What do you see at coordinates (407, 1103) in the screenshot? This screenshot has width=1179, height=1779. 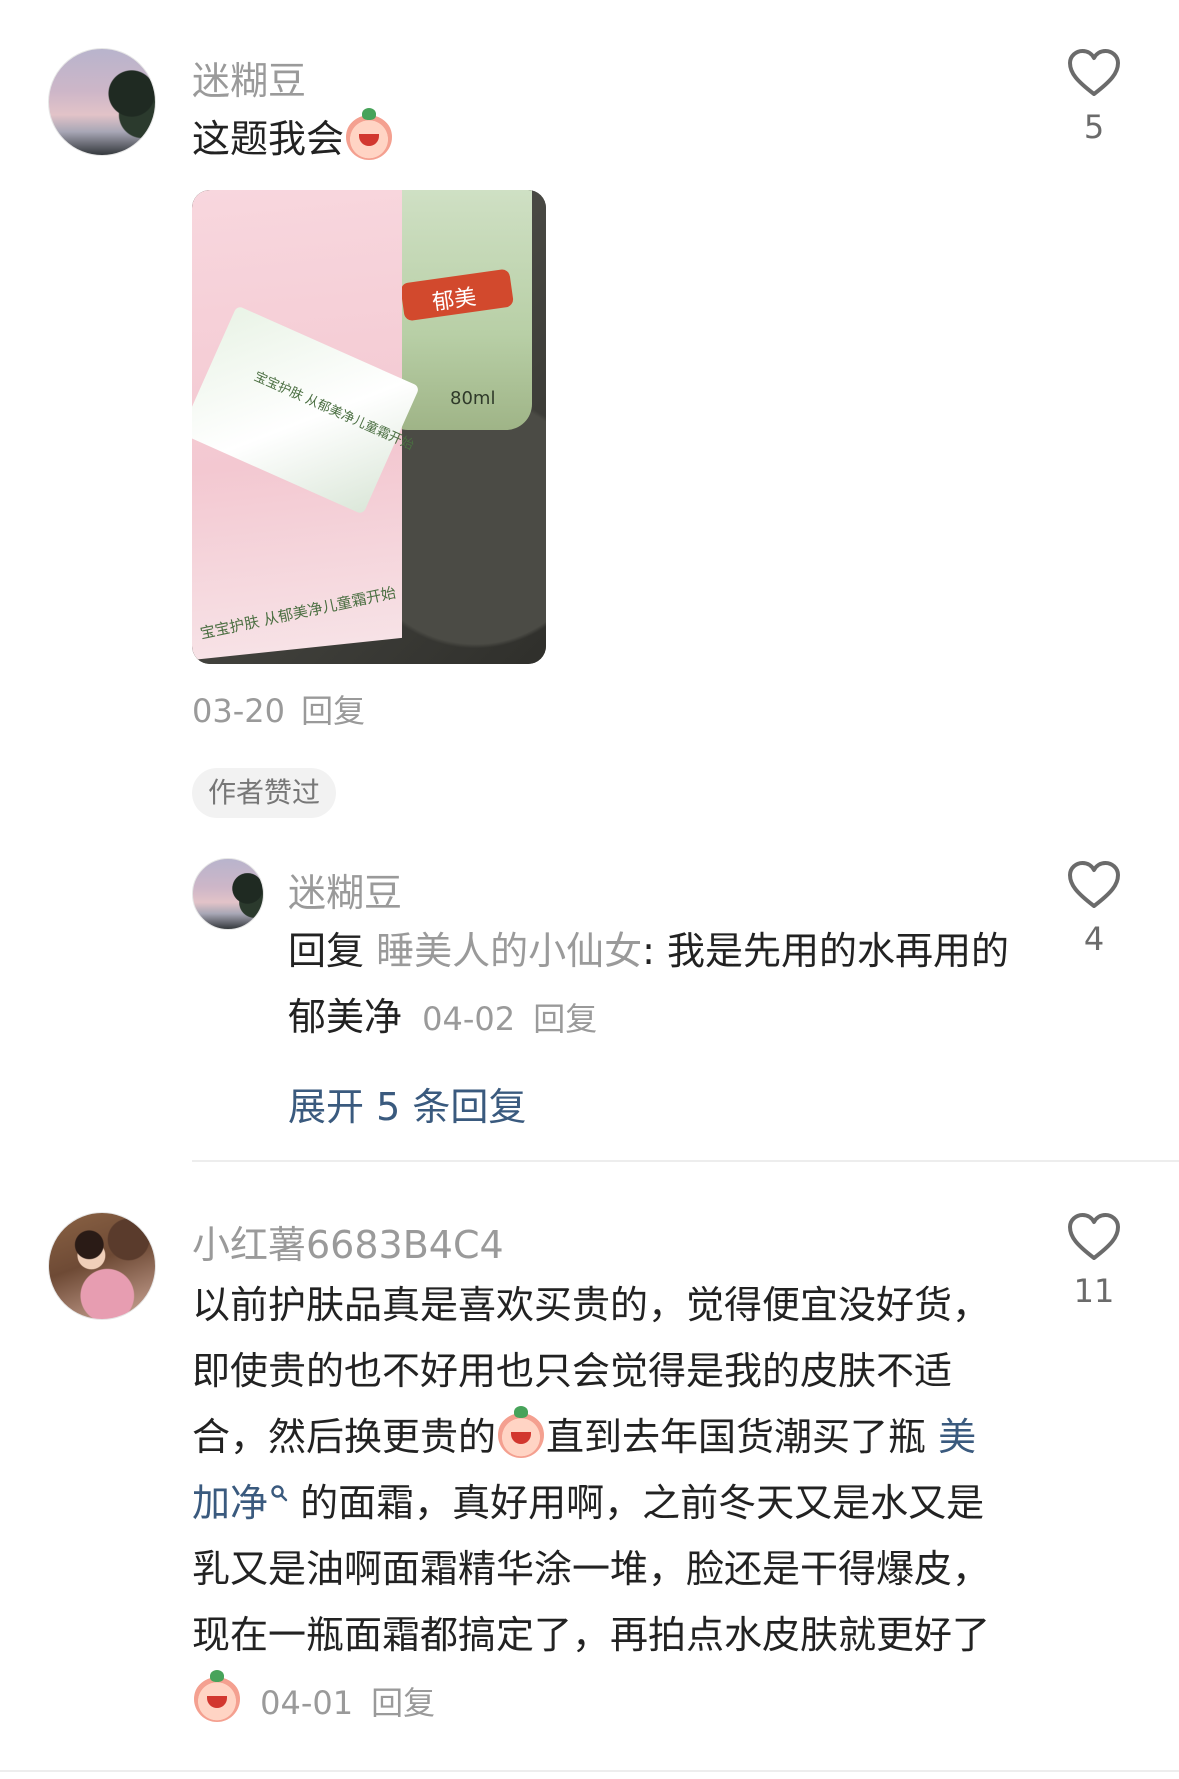 I see `expand-replies-button: 展开 5 条回复` at bounding box center [407, 1103].